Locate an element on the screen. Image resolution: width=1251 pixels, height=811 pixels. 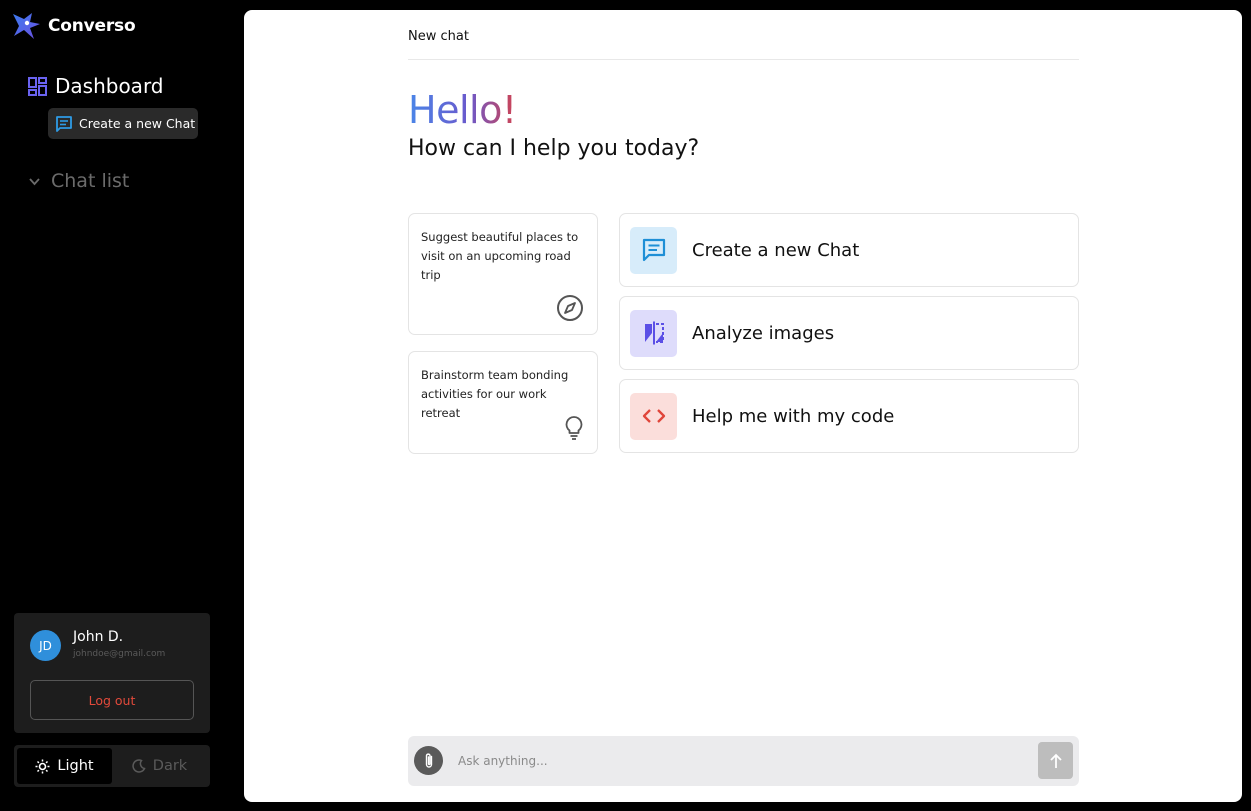
theme-dark-label: Dark is located at coordinates (170, 766).